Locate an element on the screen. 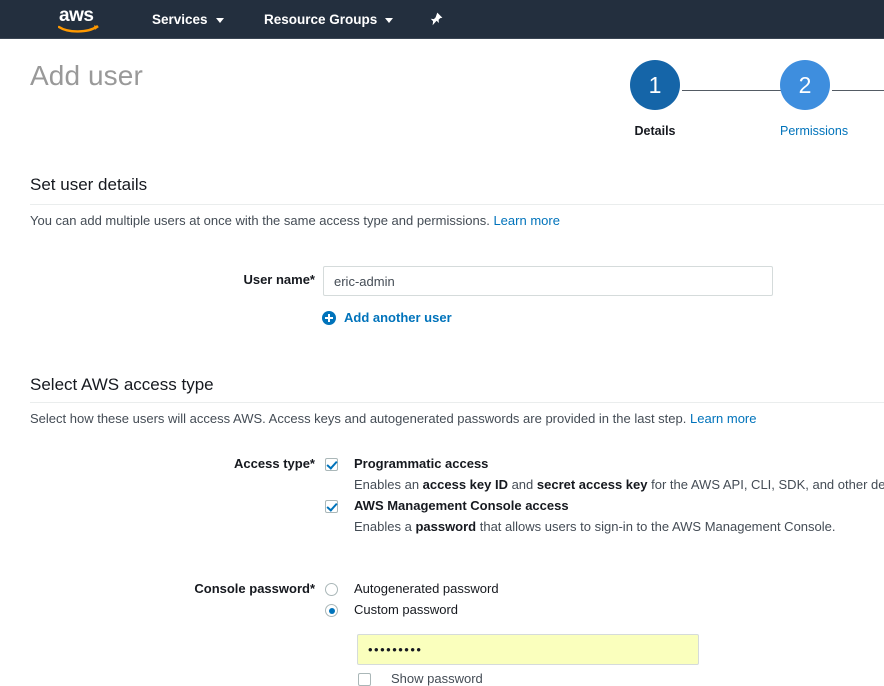 The image size is (884, 686). radio-custom-password-label: Custom password is located at coordinates (406, 609).